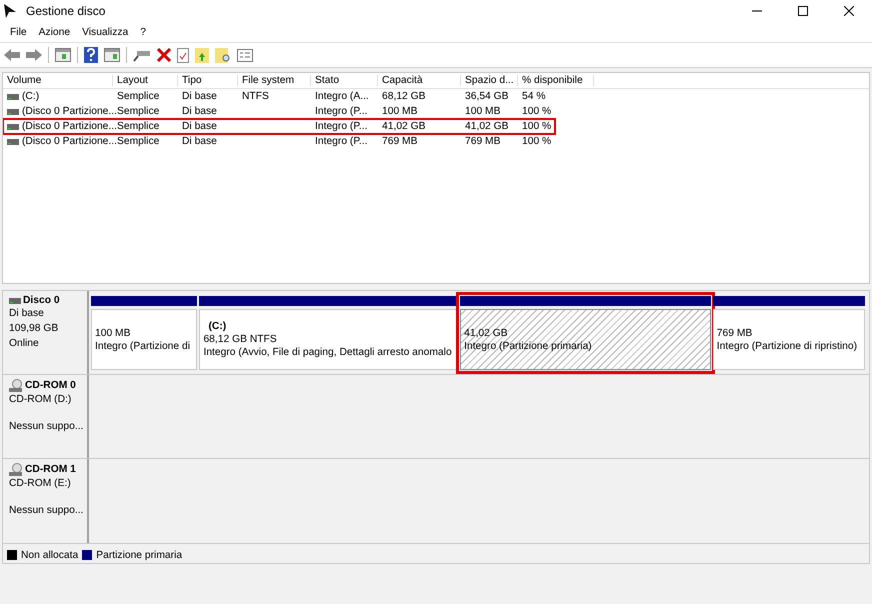 This screenshot has height=604, width=872. What do you see at coordinates (105, 32) in the screenshot?
I see `menu-item: Visualizza` at bounding box center [105, 32].